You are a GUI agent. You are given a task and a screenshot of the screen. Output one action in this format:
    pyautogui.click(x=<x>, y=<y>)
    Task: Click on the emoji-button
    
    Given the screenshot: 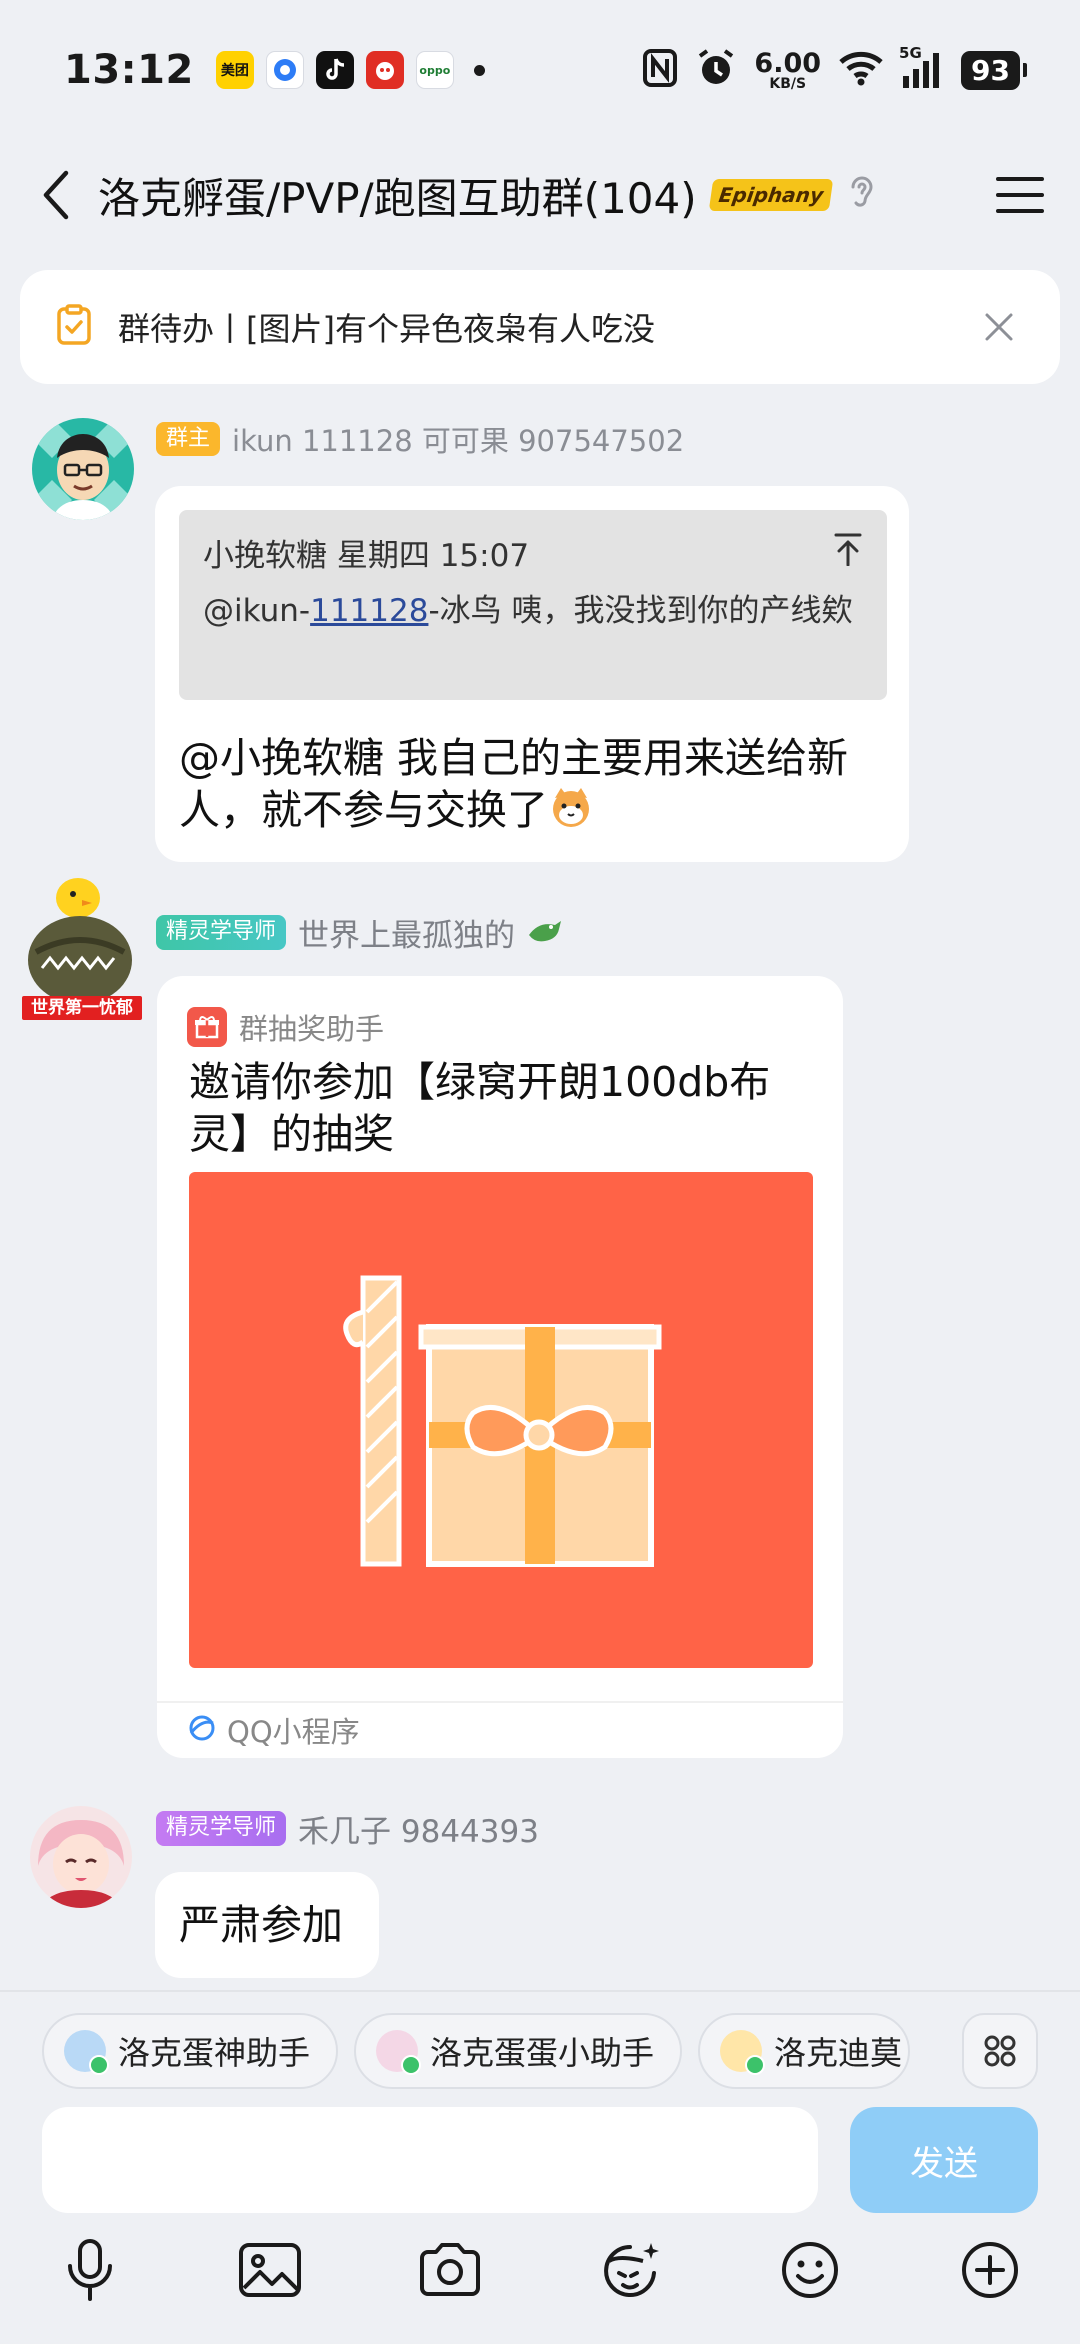 What is the action you would take?
    pyautogui.click(x=810, y=2270)
    